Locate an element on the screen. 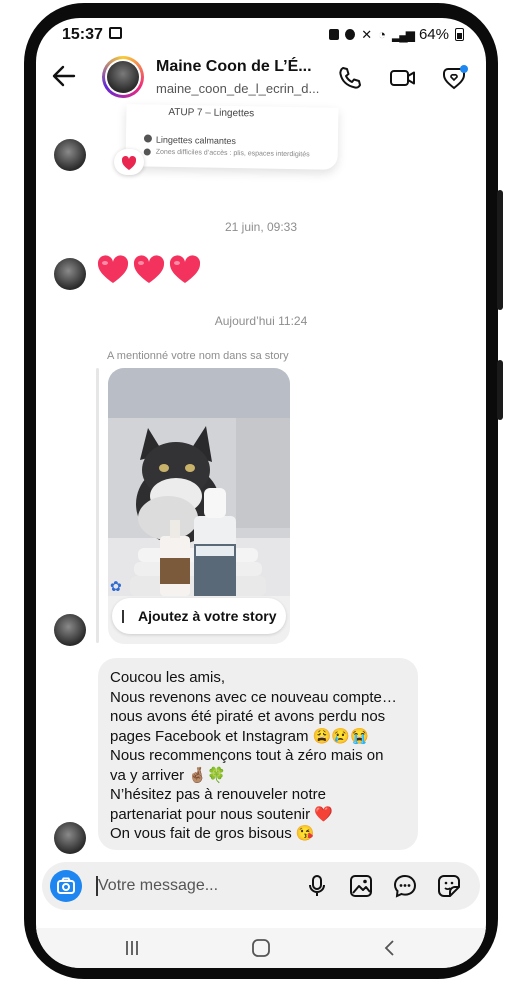  add-to-story-button: Ajoutez à votre story is located at coordinates (199, 616).